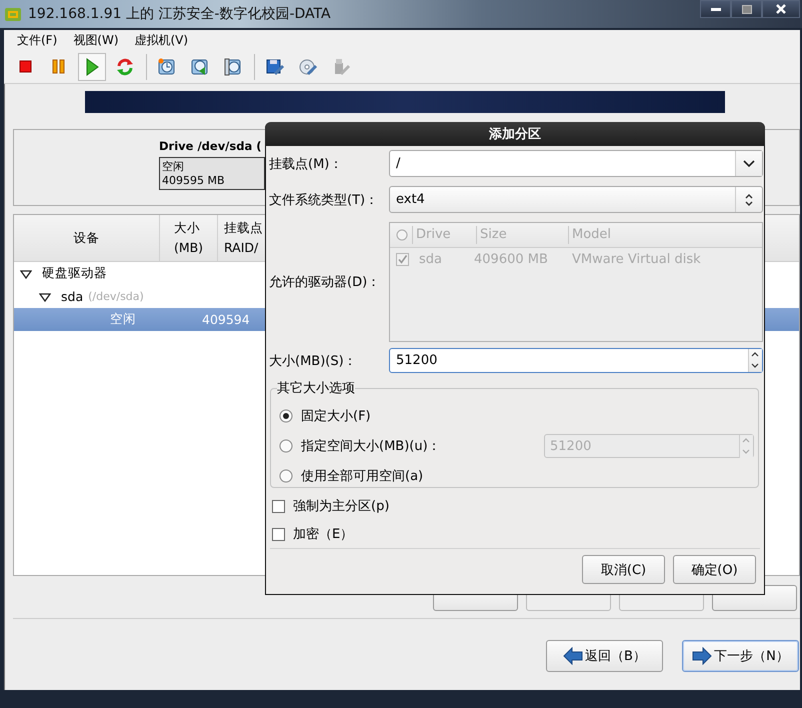 The width and height of the screenshot is (802, 708). Describe the element at coordinates (226, 319) in the screenshot. I see `size-value: 409594` at that location.